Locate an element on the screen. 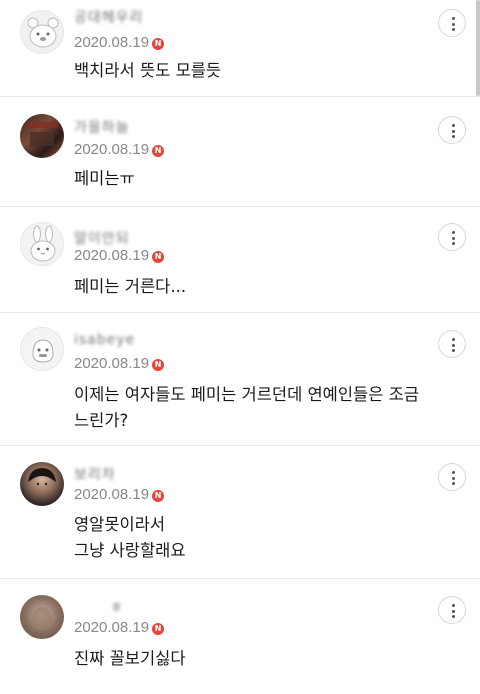 The width and height of the screenshot is (480, 694). comment-username: 가을하늘 is located at coordinates (102, 127).